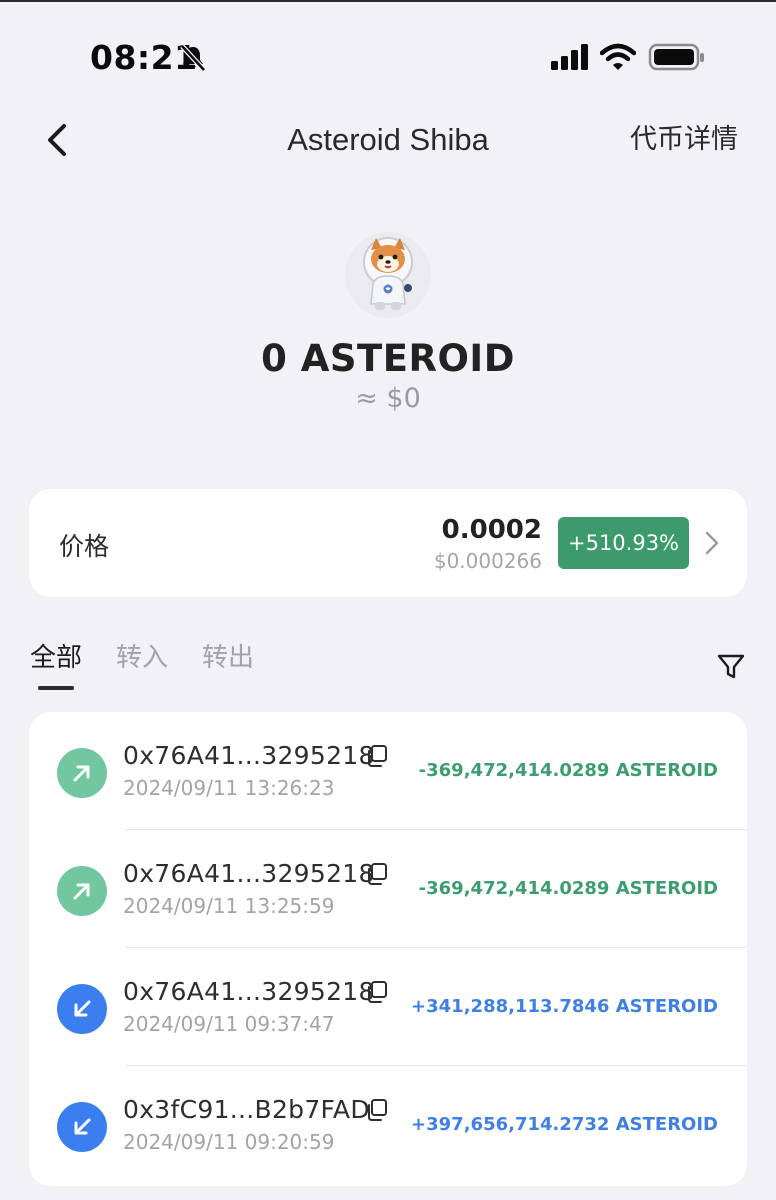 This screenshot has width=776, height=1200. Describe the element at coordinates (56, 688) in the screenshot. I see `active-tab-indicator` at that location.